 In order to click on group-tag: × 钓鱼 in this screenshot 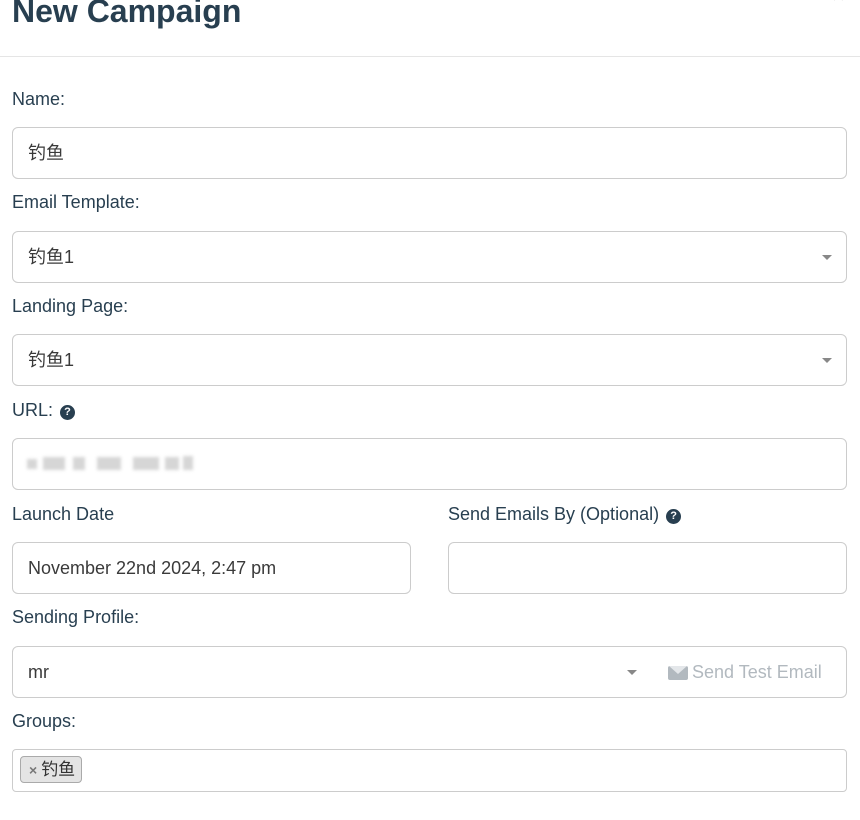, I will do `click(51, 769)`.